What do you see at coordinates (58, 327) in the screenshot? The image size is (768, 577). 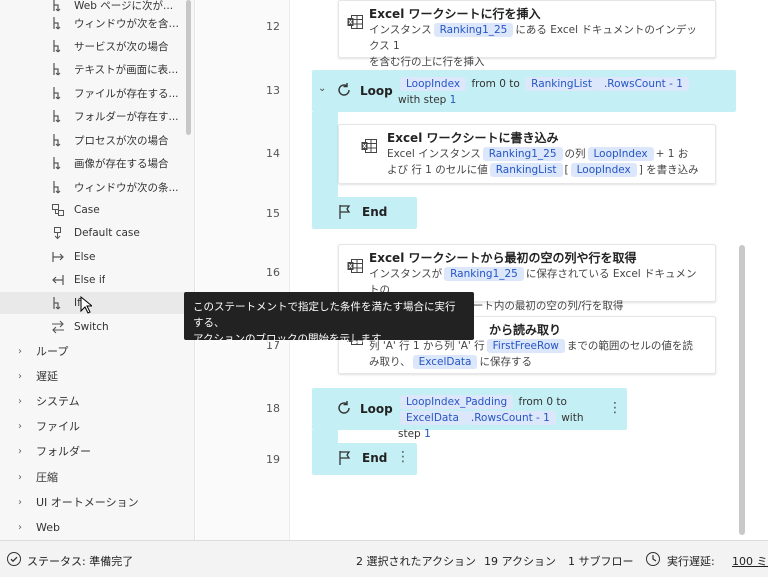 I see `switch-icon` at bounding box center [58, 327].